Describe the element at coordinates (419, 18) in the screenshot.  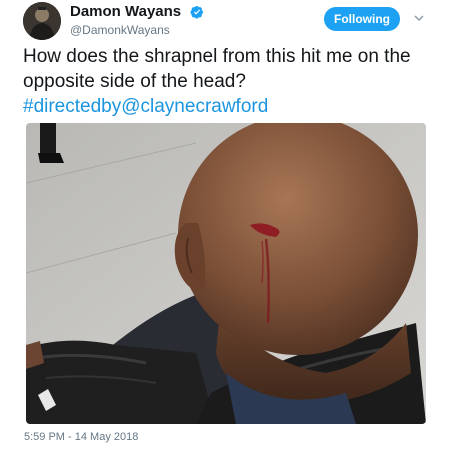
I see `chevron-down-icon` at that location.